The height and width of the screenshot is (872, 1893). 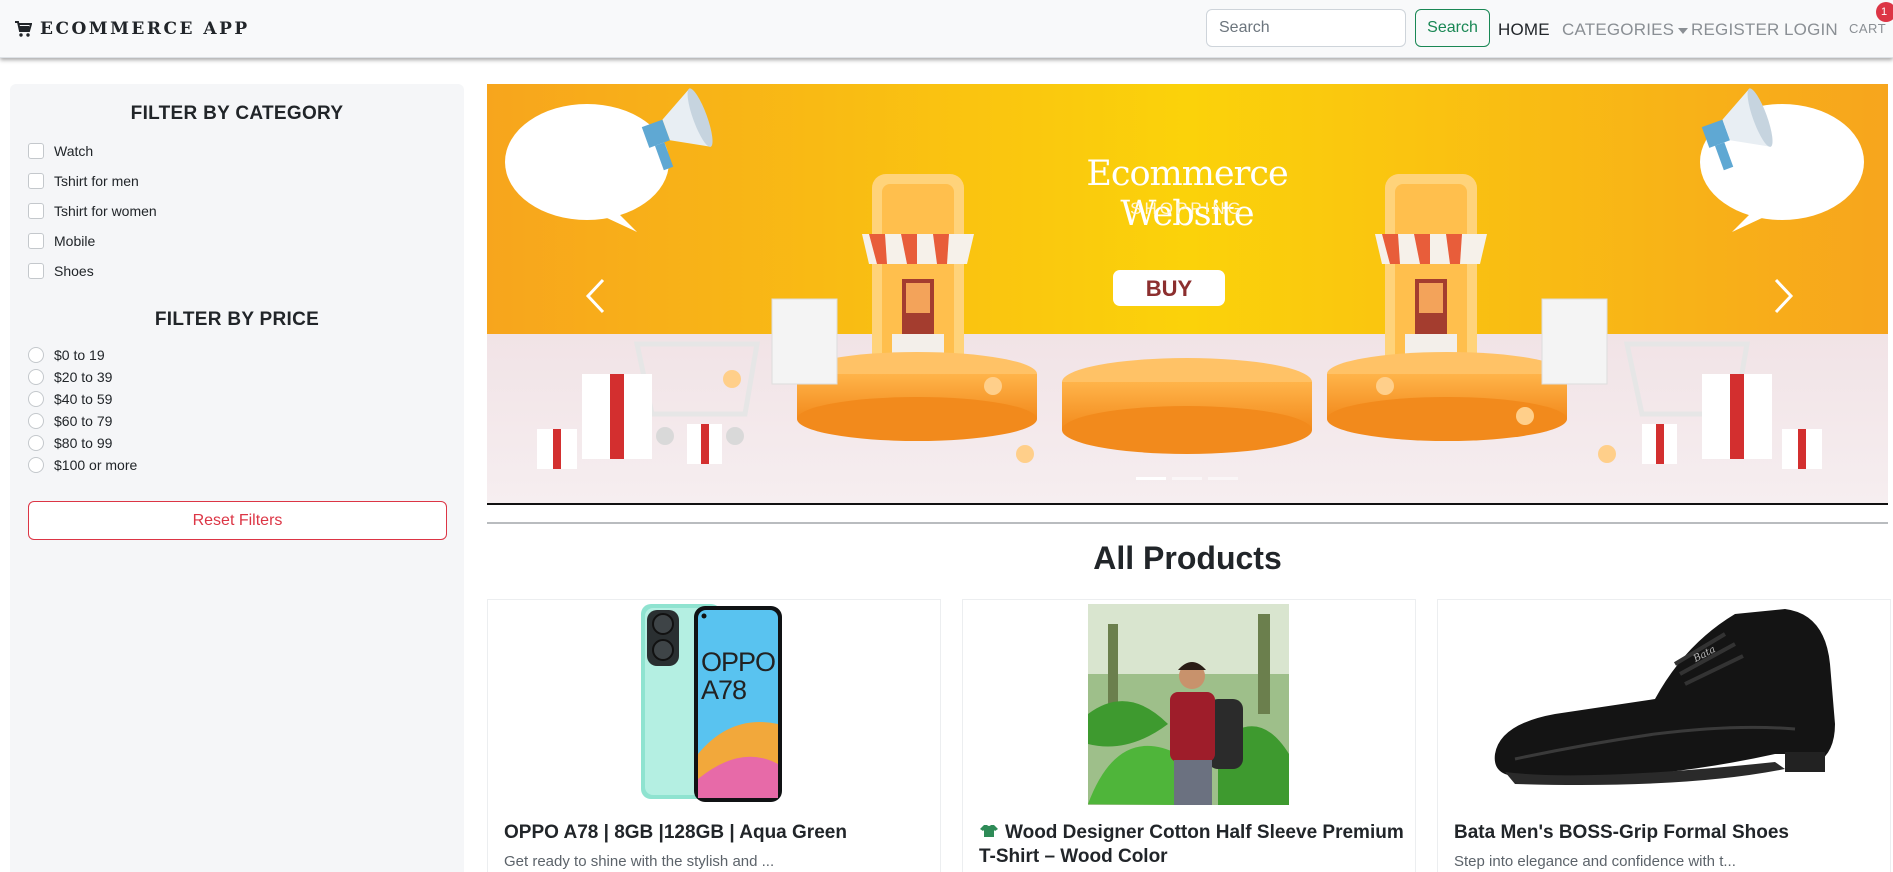 What do you see at coordinates (1884, 12) in the screenshot?
I see `cart-count-badge: 1` at bounding box center [1884, 12].